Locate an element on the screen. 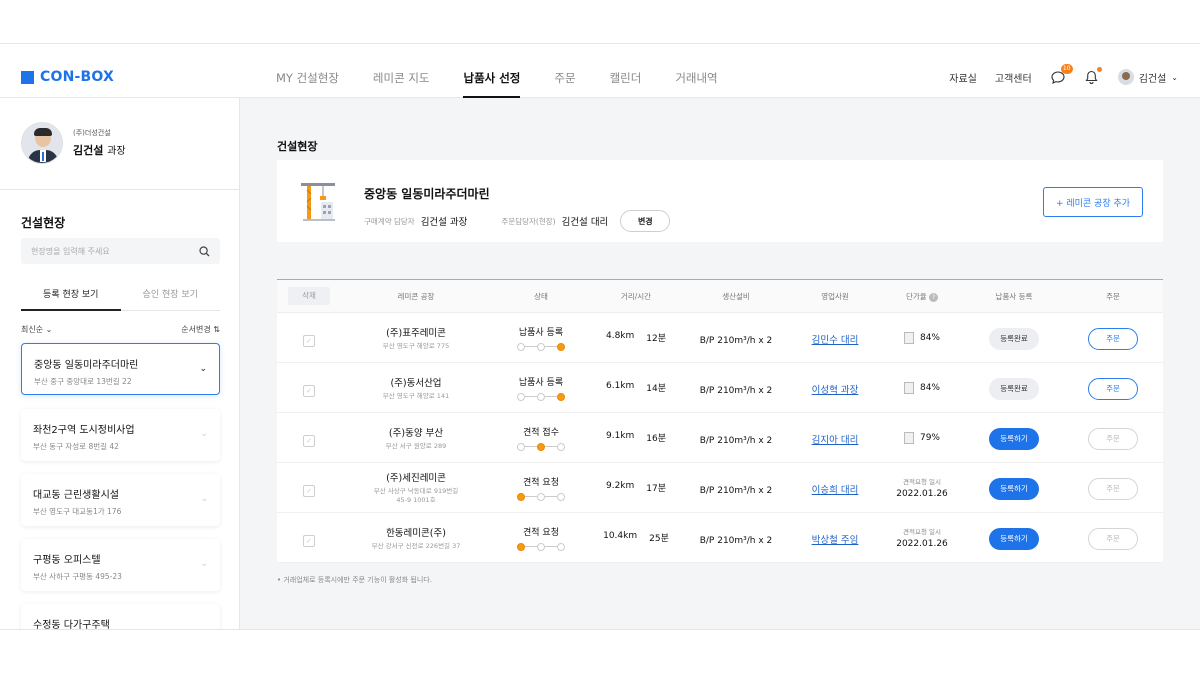 Image resolution: width=1200 pixels, height=674 pixels. search-icon is located at coordinates (204, 251).